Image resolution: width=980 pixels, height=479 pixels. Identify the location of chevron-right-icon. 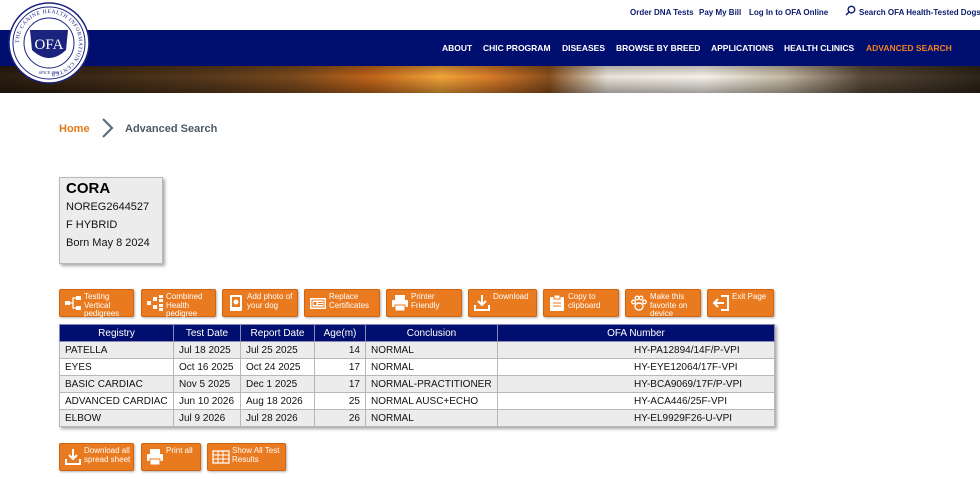
(108, 128).